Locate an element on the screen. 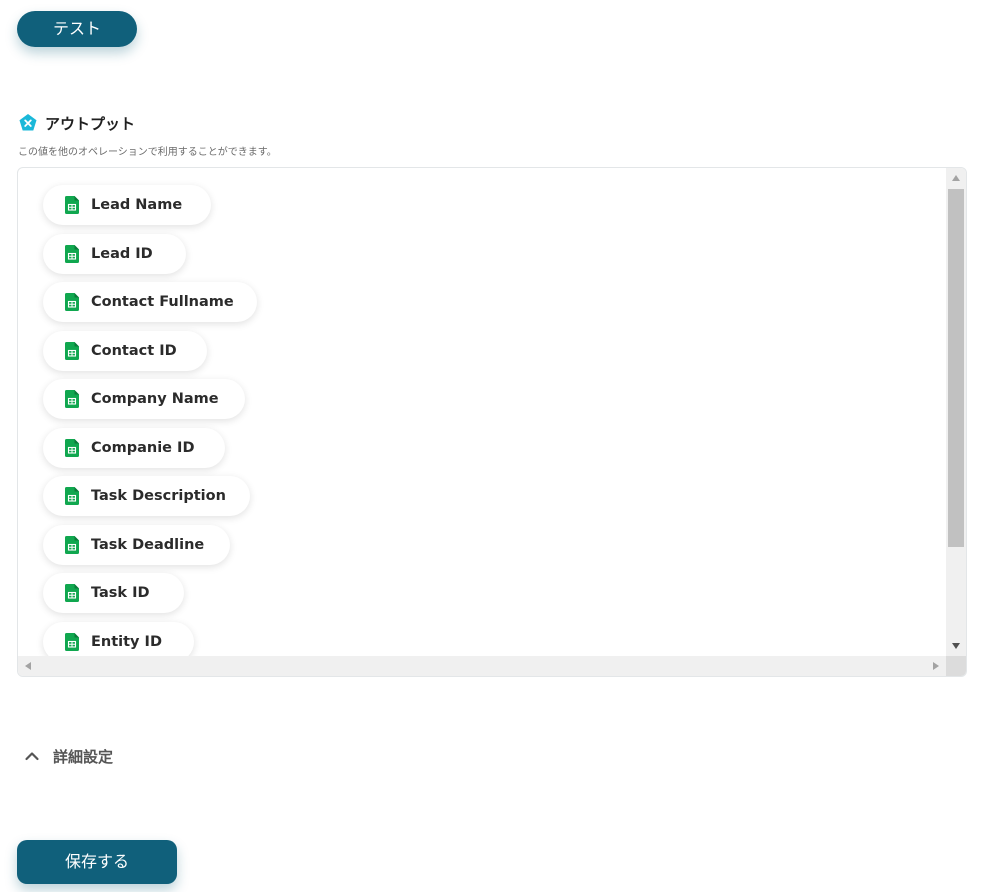 The height and width of the screenshot is (892, 987). output-item: Task ID is located at coordinates (113, 593).